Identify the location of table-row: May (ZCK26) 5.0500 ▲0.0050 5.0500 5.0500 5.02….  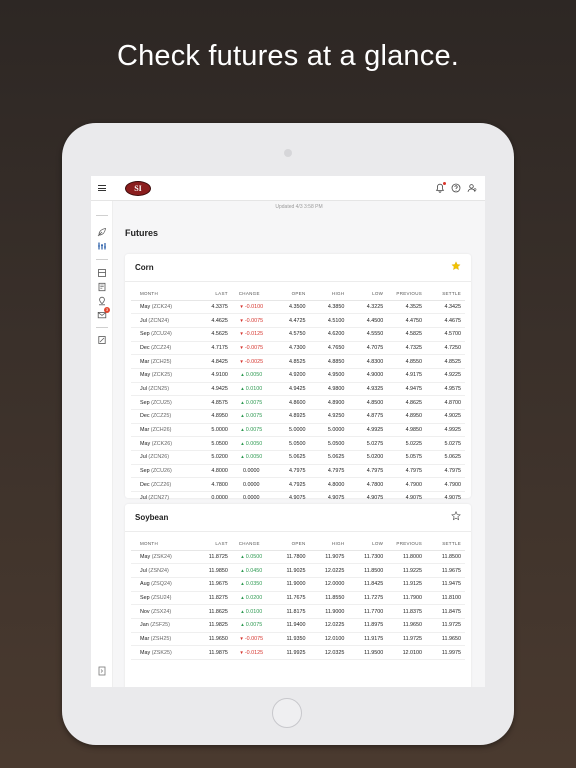
(298, 444).